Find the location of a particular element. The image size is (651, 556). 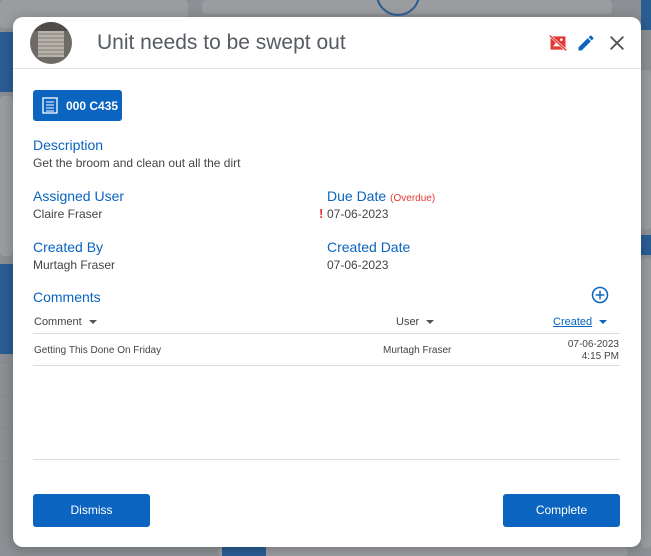

due-date-value: 07-06-2023 is located at coordinates (358, 214).